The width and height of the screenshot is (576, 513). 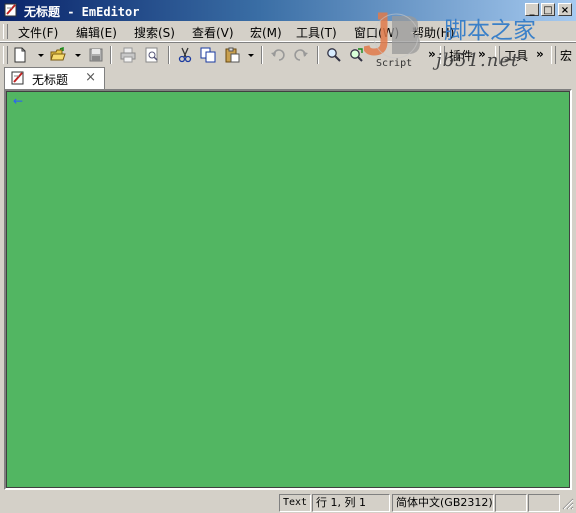 What do you see at coordinates (548, 9) in the screenshot?
I see `maximize-button: □` at bounding box center [548, 9].